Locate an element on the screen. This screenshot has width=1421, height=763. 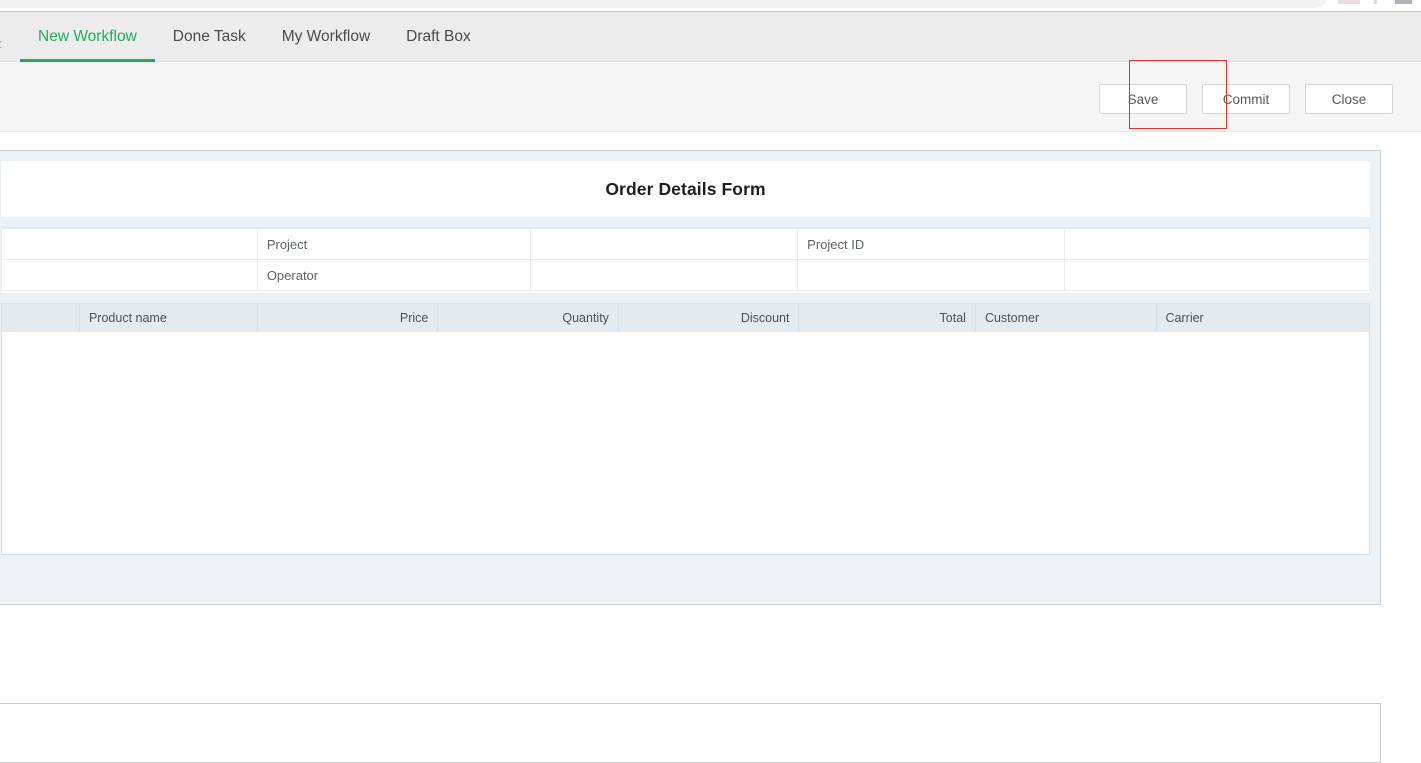
form-fields-section: Project Project ID Operator is located at coordinates (686, 260).